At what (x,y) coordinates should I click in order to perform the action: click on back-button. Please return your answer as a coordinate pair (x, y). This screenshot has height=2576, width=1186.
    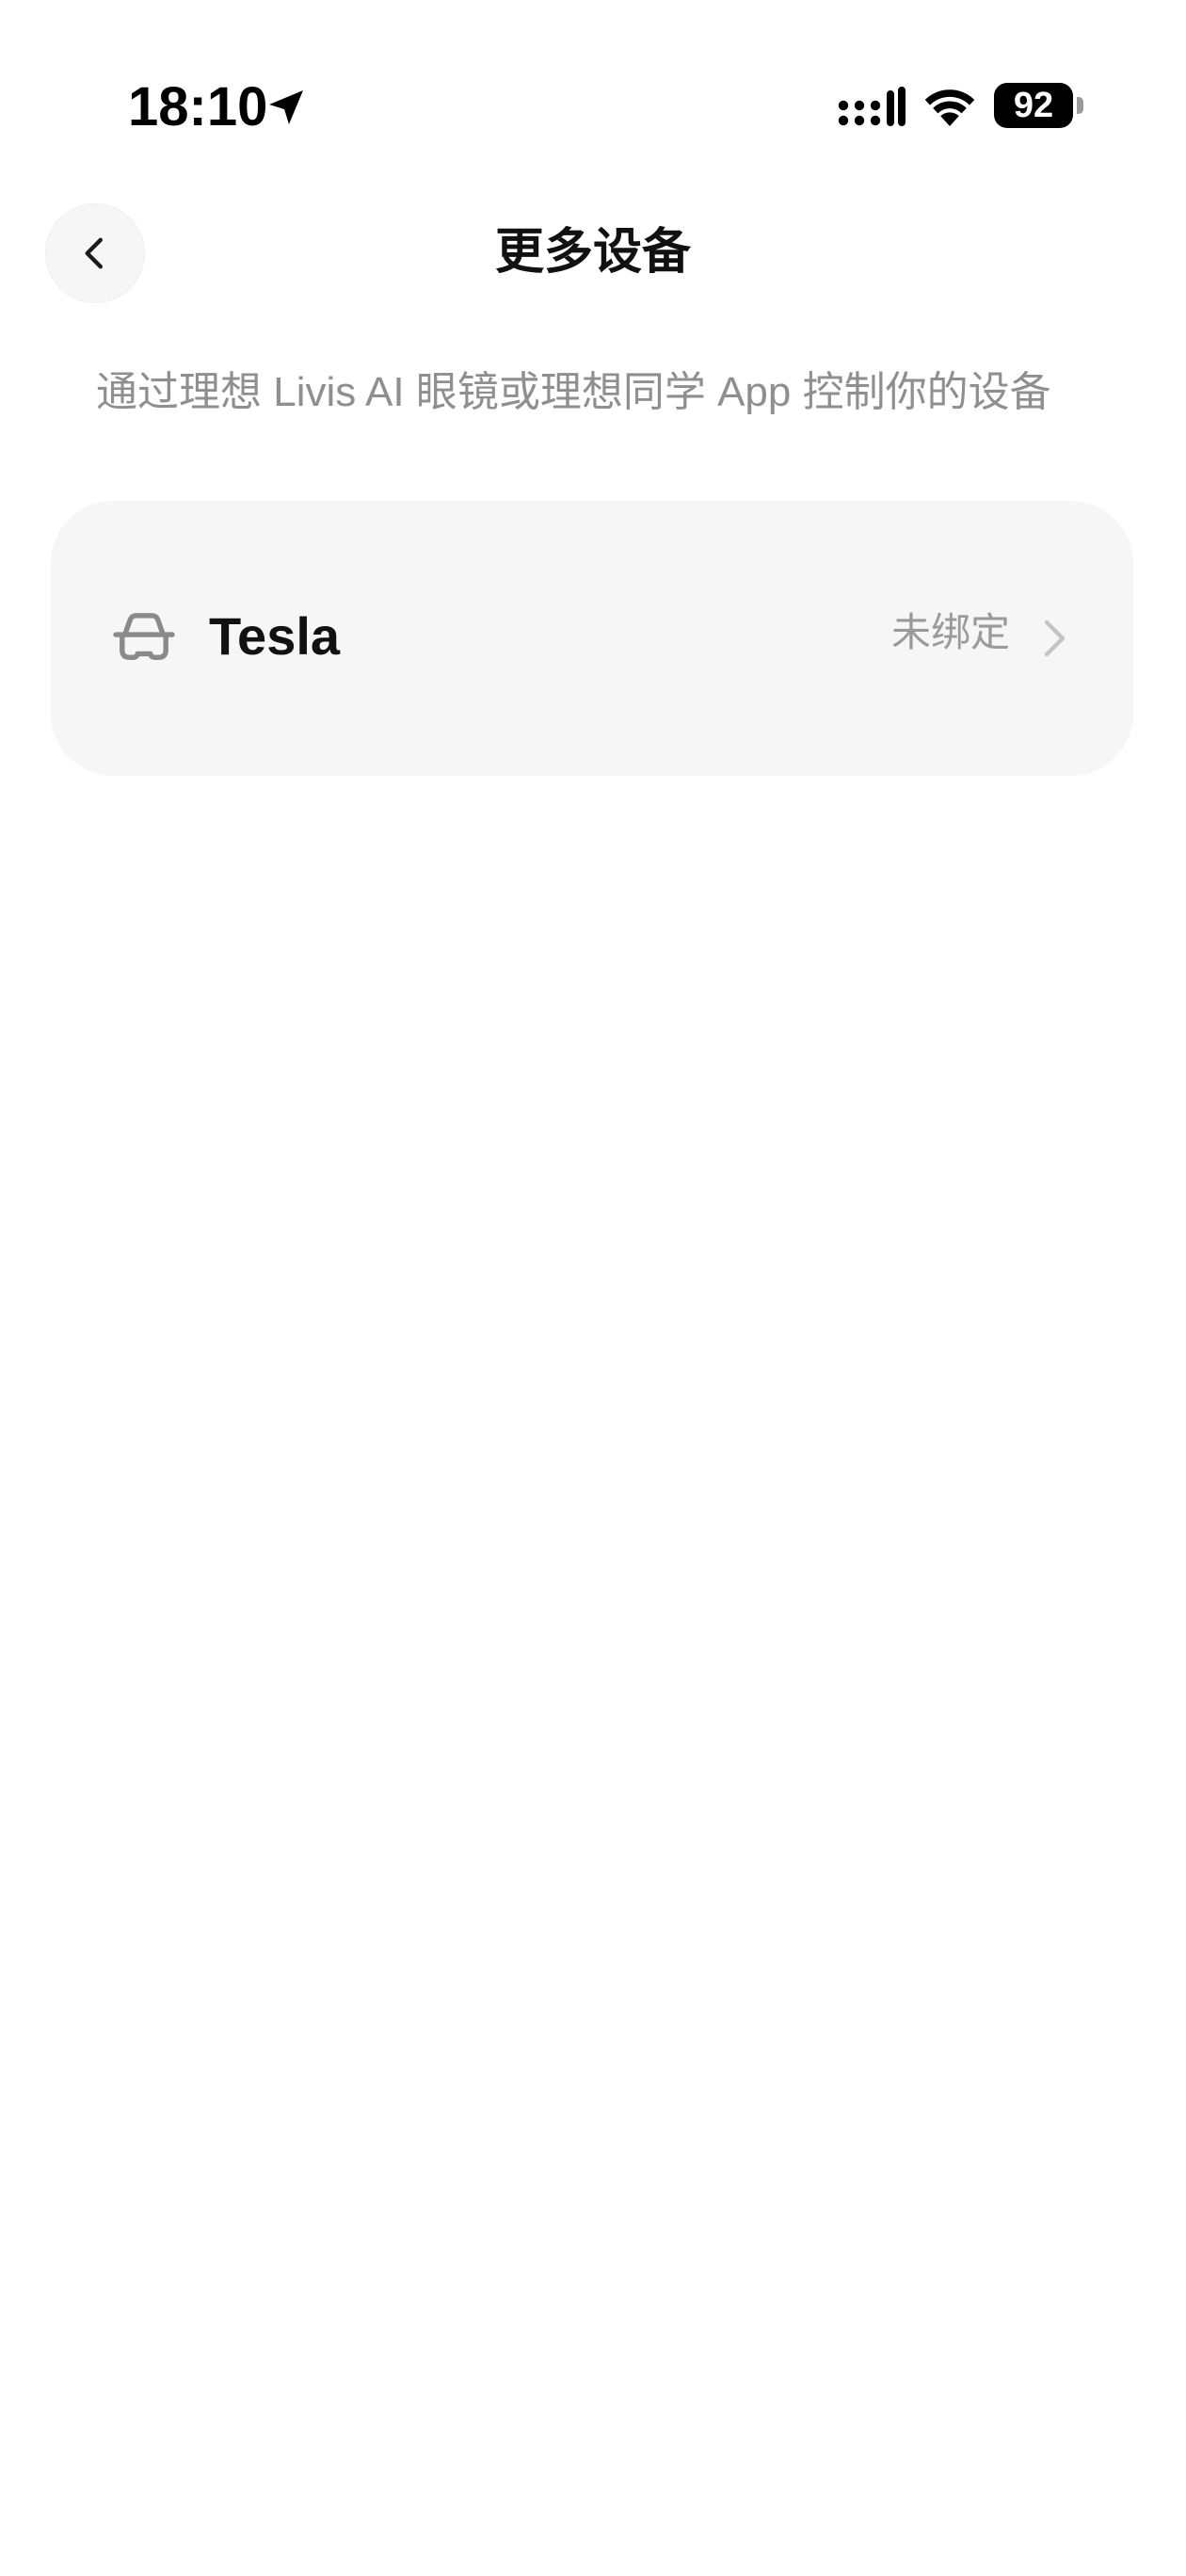
    Looking at the image, I should click on (95, 253).